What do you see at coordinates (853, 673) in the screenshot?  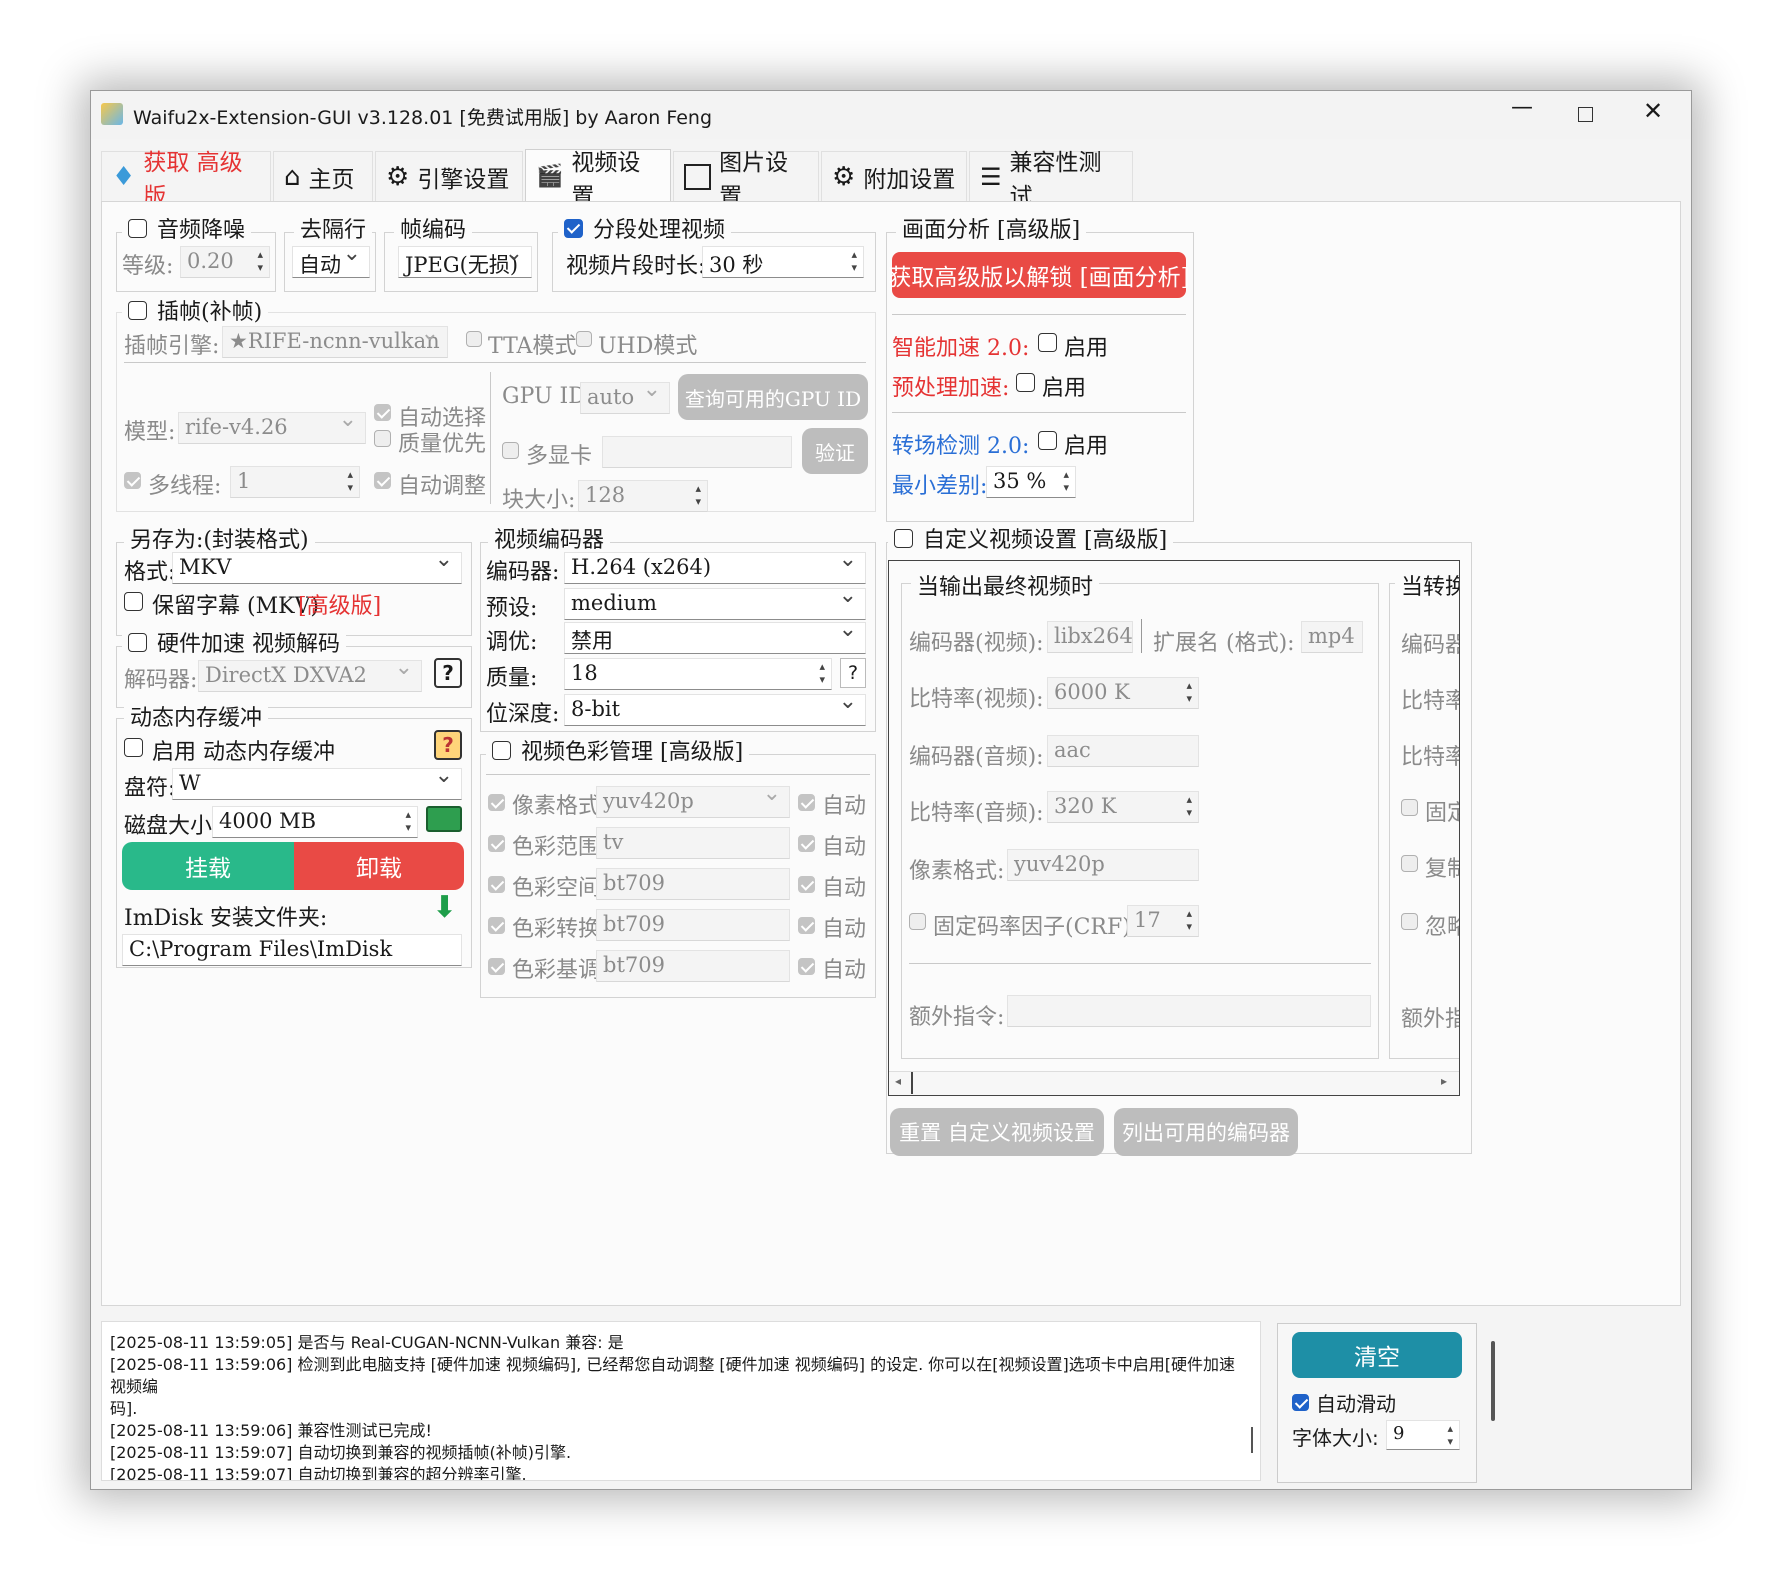 I see `quality-help-button: ?` at bounding box center [853, 673].